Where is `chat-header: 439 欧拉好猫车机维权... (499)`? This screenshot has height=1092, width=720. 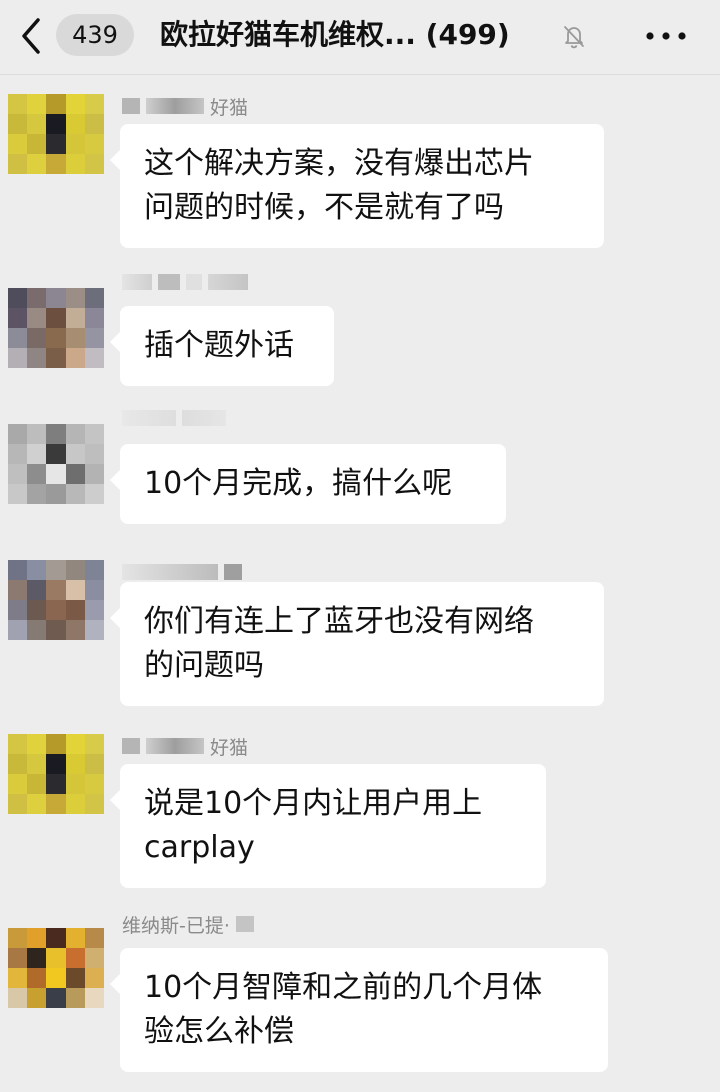 chat-header: 439 欧拉好猫车机维权... (499) is located at coordinates (360, 37).